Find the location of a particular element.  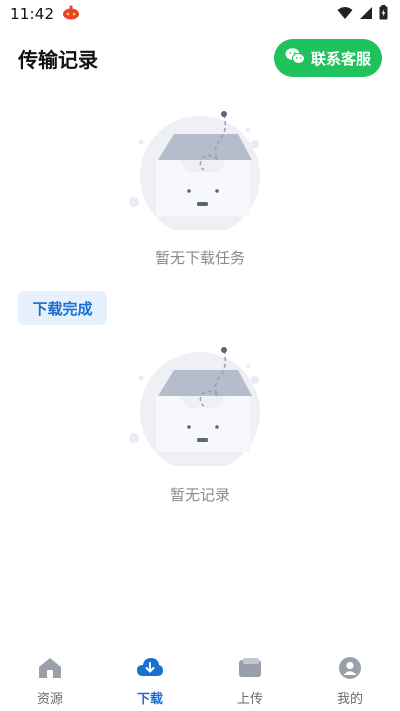

nav-item-downloads: 下载 is located at coordinates (150, 679).